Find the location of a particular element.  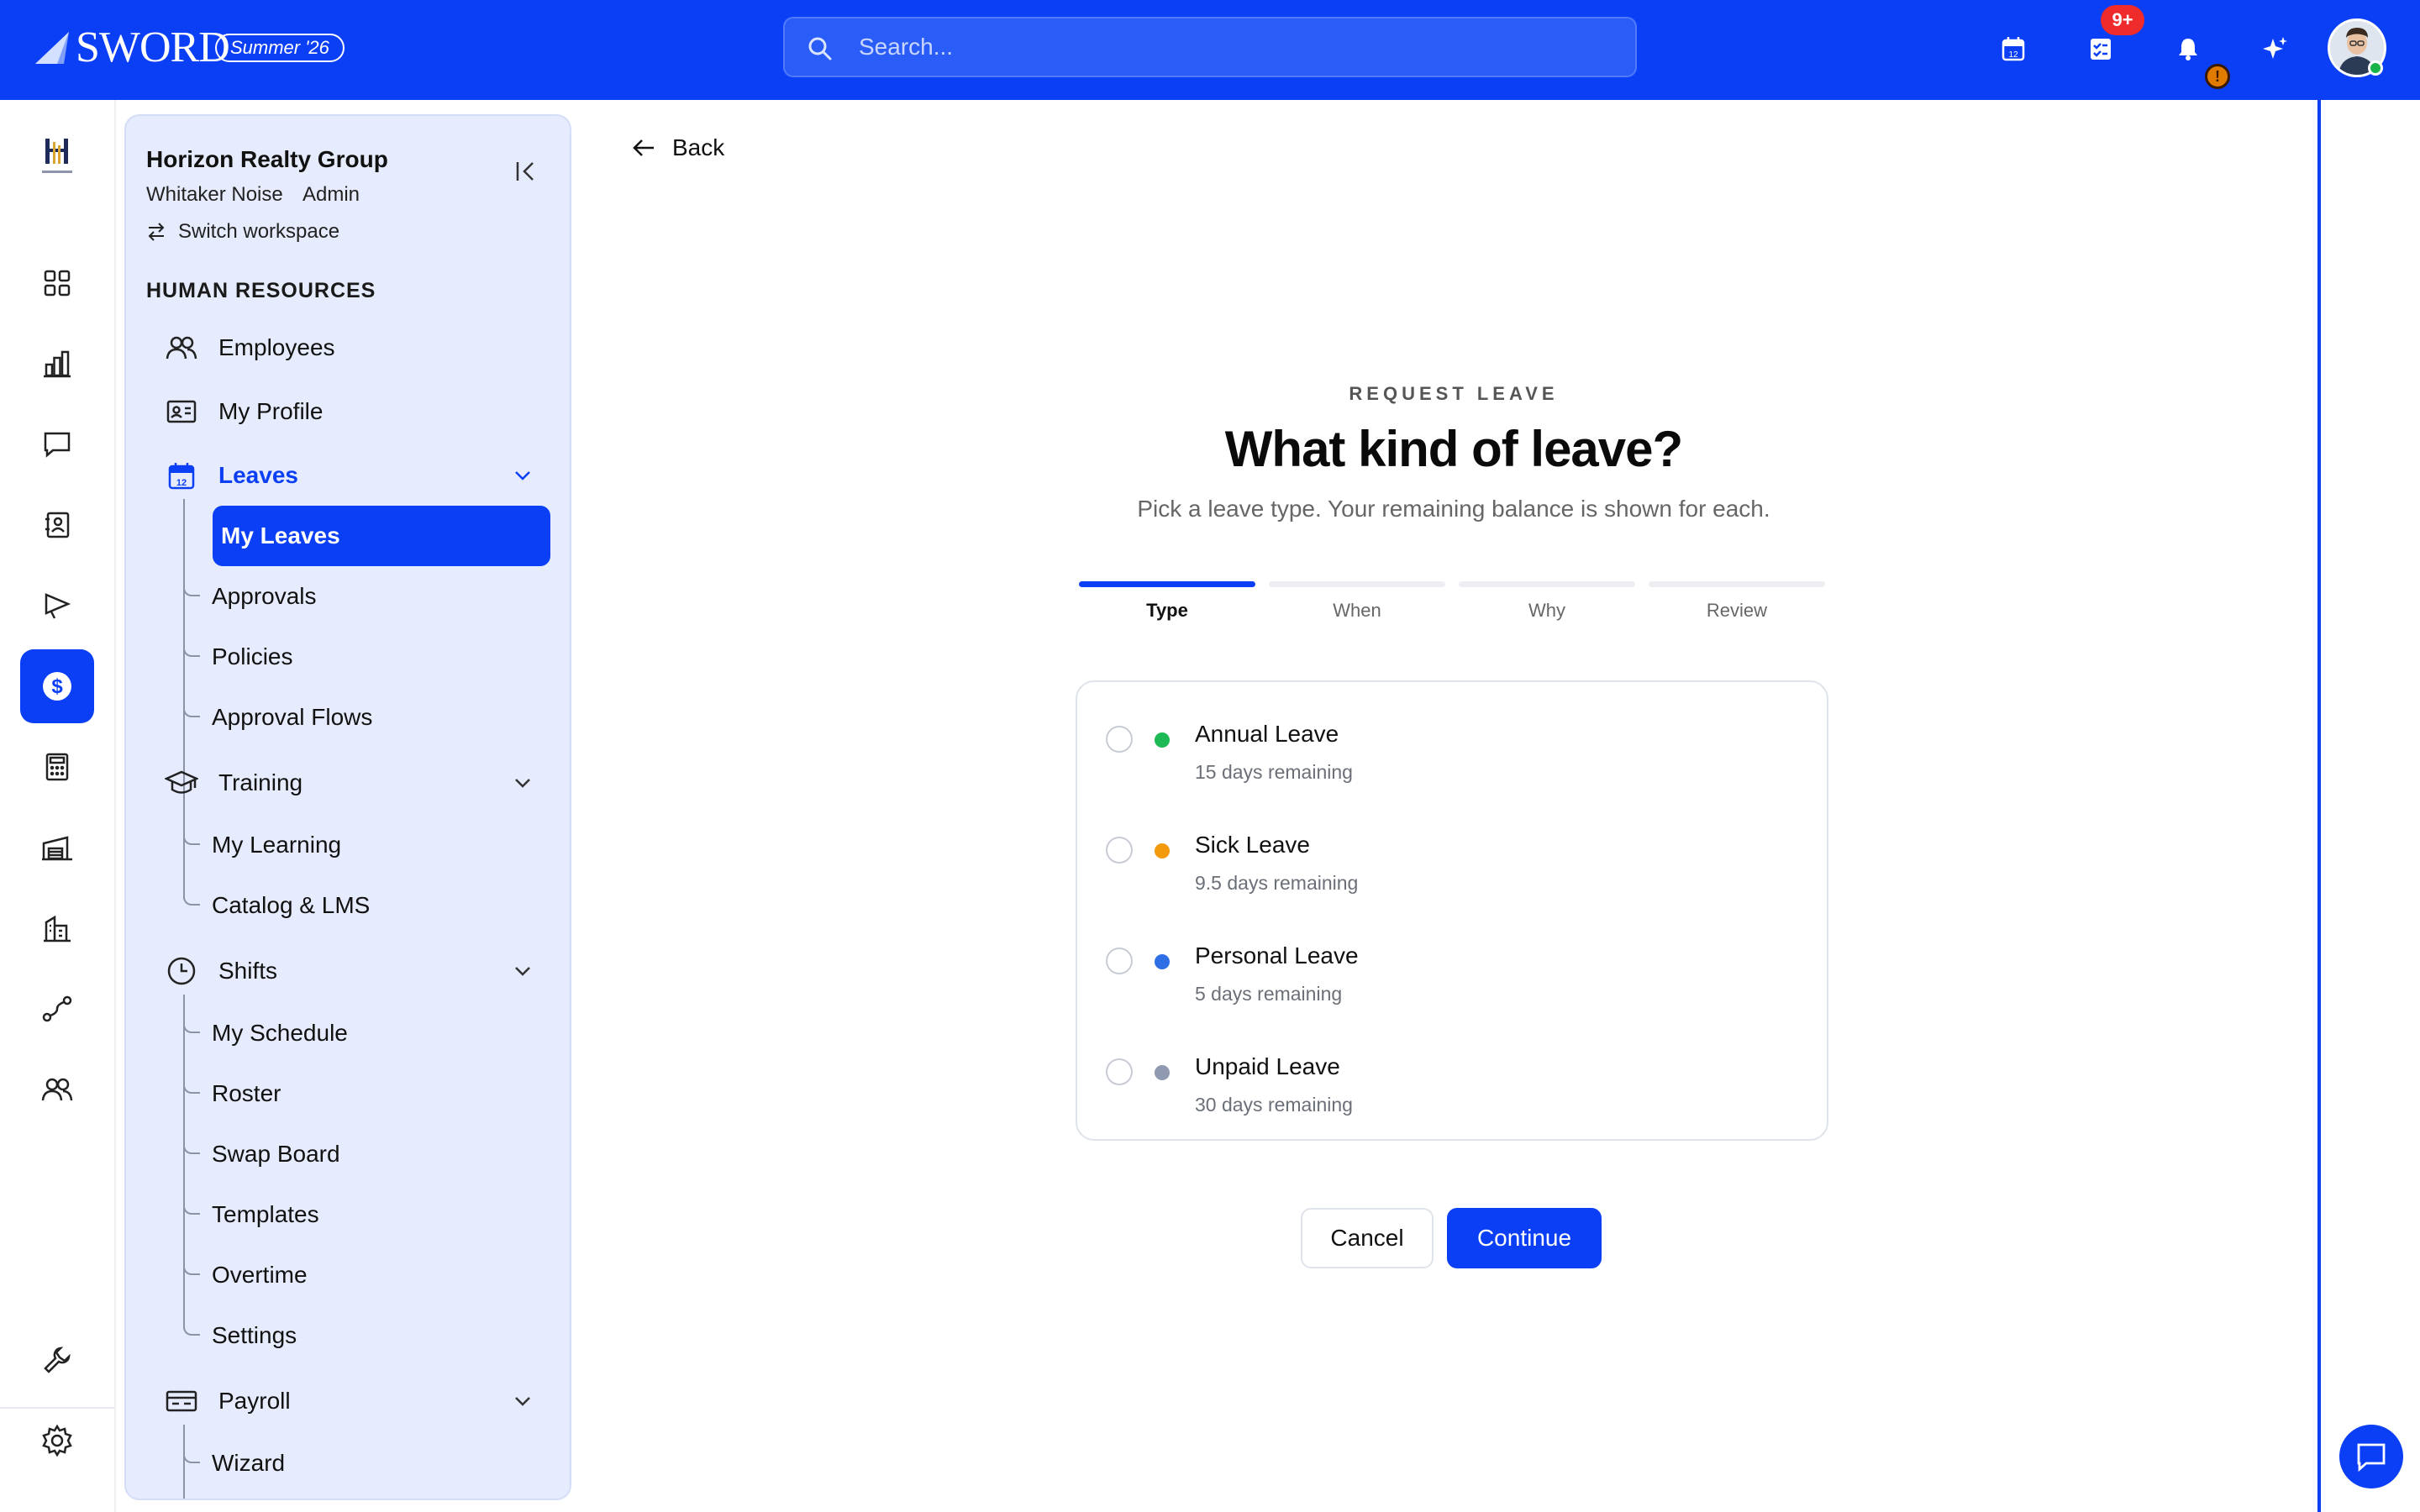

rail-finance: $ is located at coordinates (57, 686).